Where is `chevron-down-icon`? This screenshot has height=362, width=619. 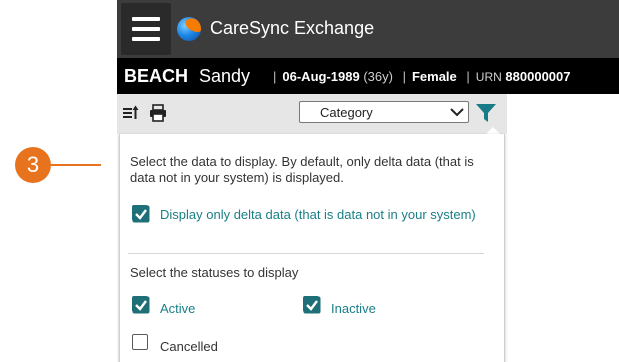
chevron-down-icon is located at coordinates (457, 114).